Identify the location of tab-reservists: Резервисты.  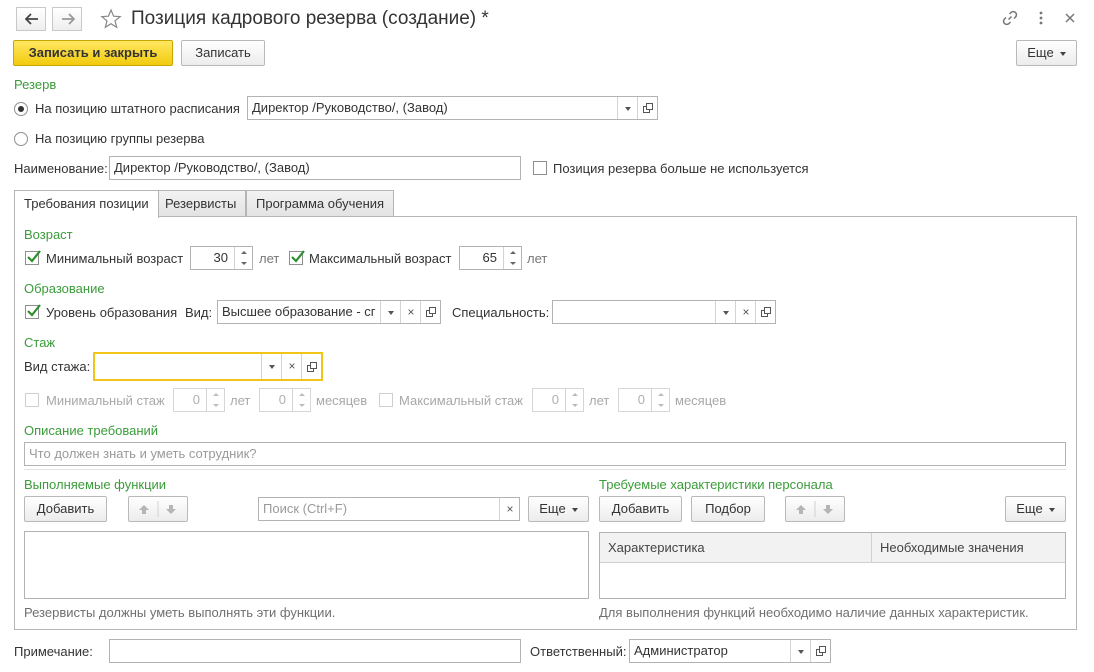
(201, 203).